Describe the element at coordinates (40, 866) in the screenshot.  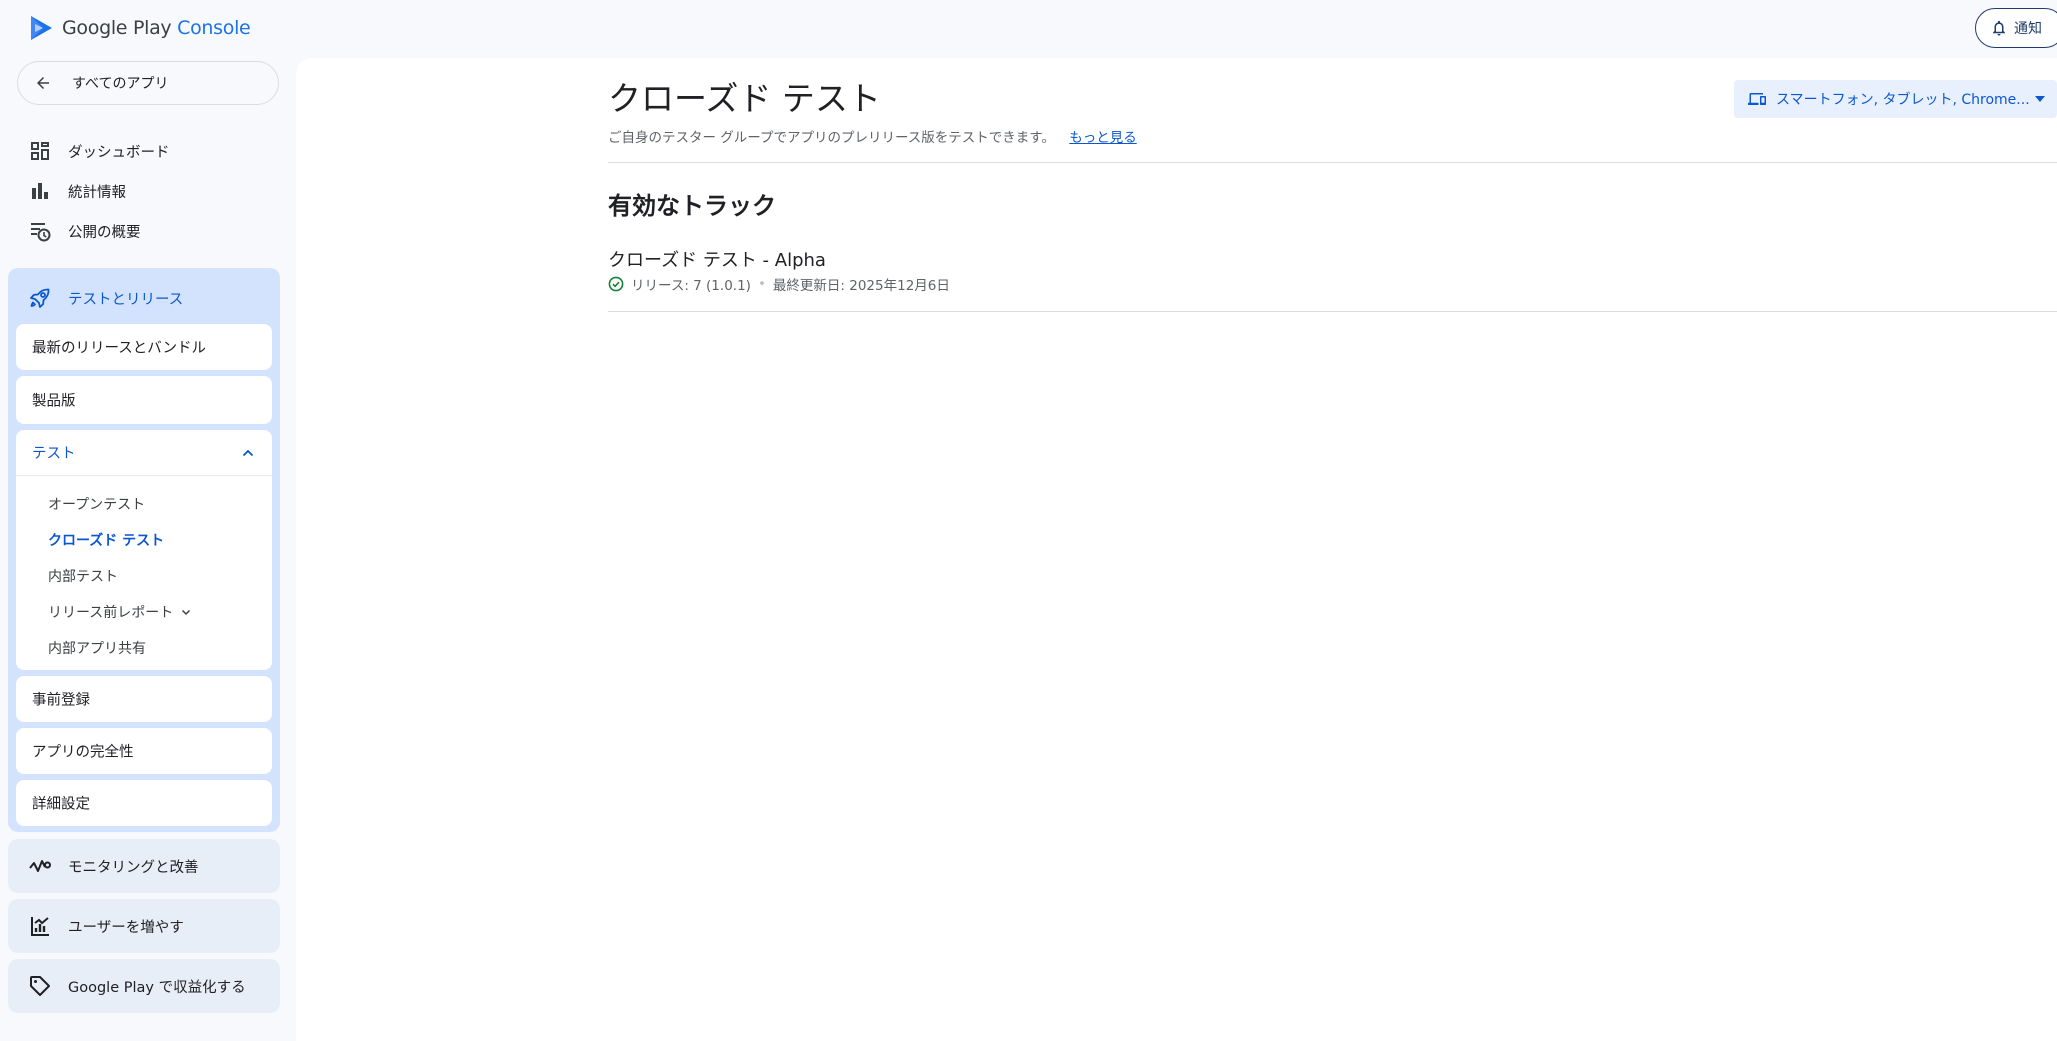
I see `monitoring-icon` at that location.